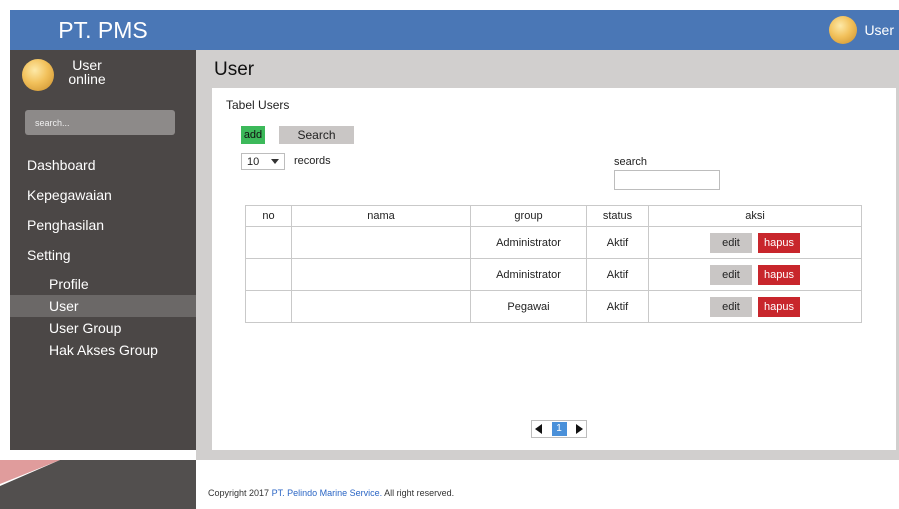 This screenshot has width=899, height=509. I want to click on top-bar: User, so click(547, 30).